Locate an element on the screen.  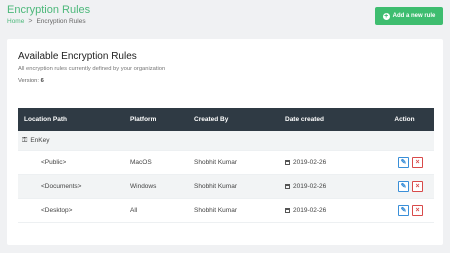
breadcrumb-current: Encryption Rules is located at coordinates (61, 21).